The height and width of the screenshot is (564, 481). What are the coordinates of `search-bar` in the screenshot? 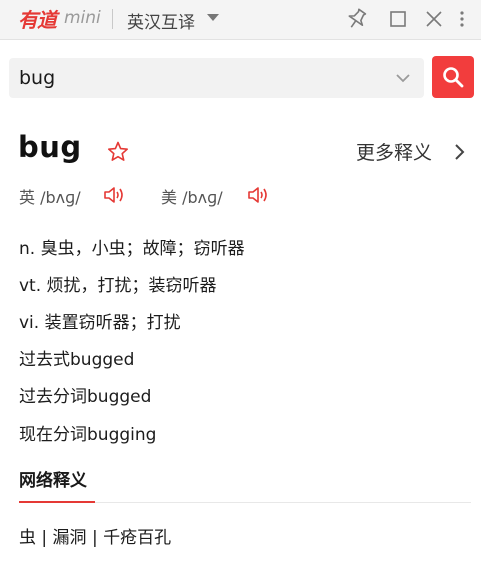 It's located at (216, 78).